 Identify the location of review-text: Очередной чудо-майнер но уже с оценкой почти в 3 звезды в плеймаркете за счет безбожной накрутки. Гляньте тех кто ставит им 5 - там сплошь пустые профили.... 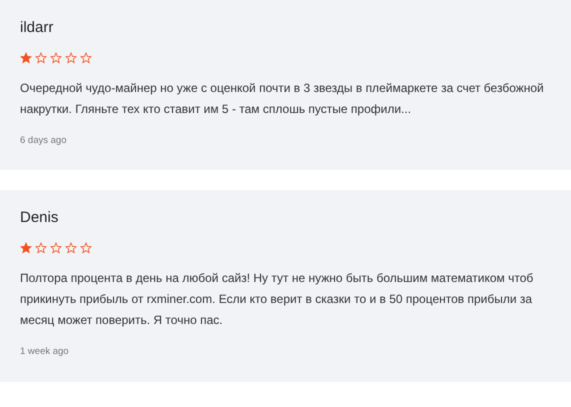
(282, 99).